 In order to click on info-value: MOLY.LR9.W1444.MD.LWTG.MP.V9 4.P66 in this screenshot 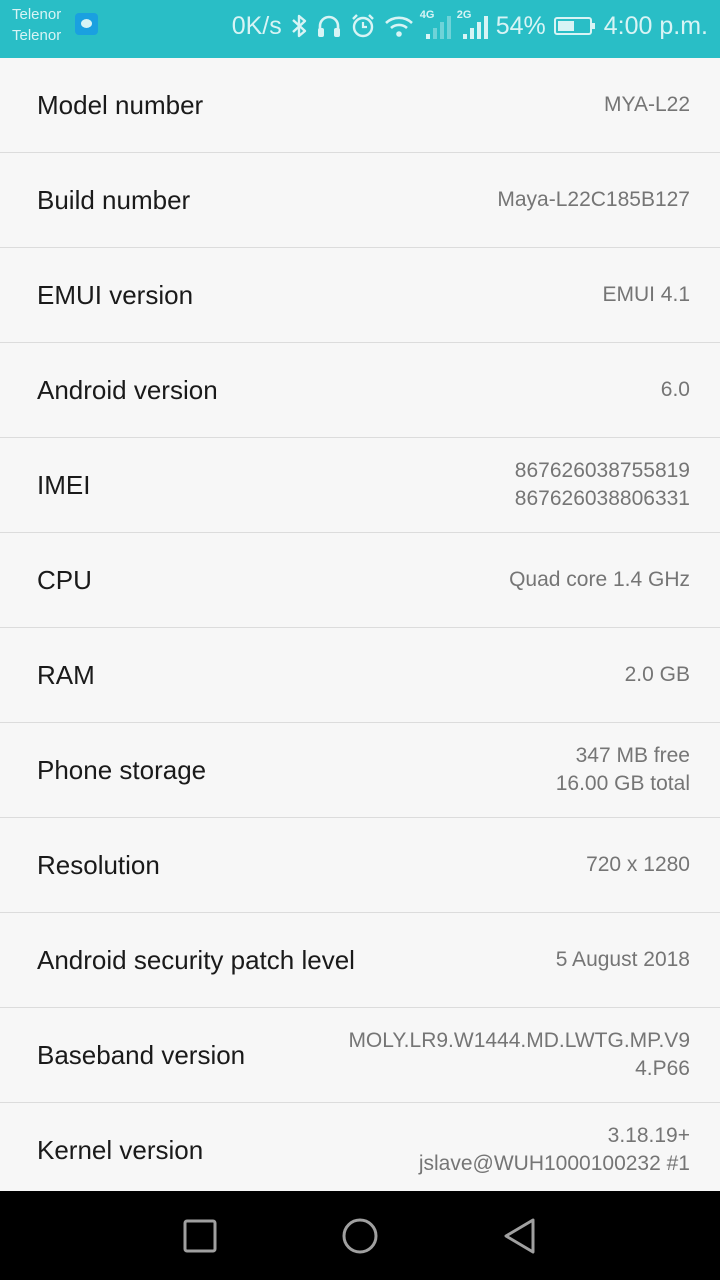, I will do `click(519, 1054)`.